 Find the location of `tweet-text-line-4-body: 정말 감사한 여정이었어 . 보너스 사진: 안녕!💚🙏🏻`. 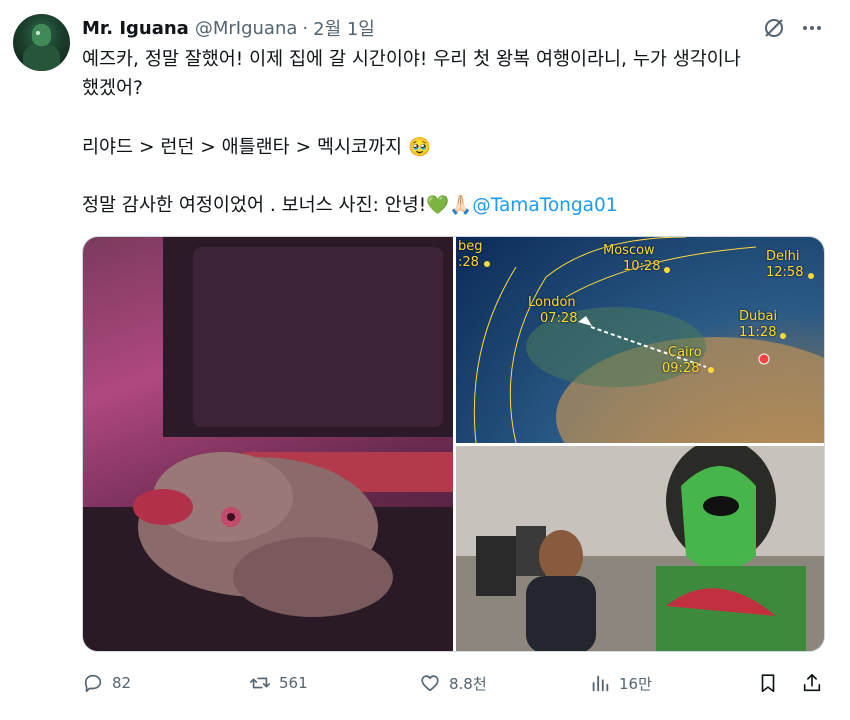

tweet-text-line-4-body: 정말 감사한 여정이었어 . 보너스 사진: 안녕!💚🙏🏻 is located at coordinates (277, 205).